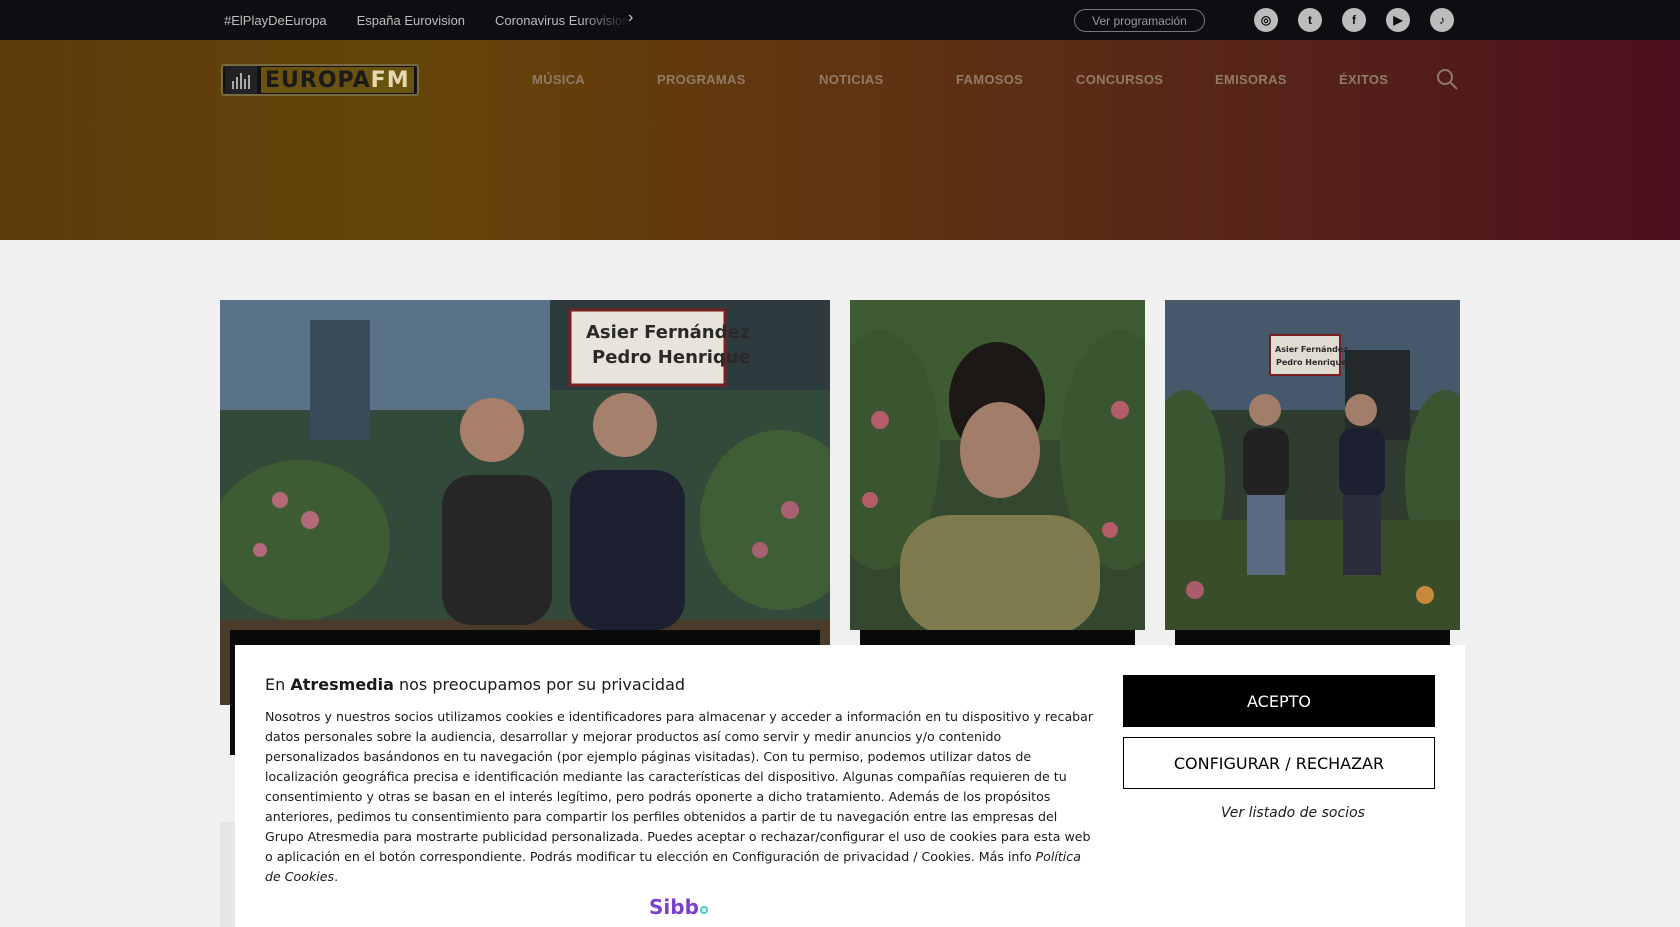 This screenshot has width=1680, height=927. Describe the element at coordinates (851, 79) in the screenshot. I see `nav-item-noticias: NOTICIAS` at that location.